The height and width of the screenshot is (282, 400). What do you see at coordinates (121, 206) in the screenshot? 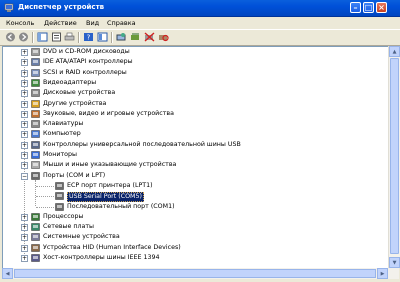
I see `tree-item-label: Последовательный порт (COM1)` at bounding box center [121, 206].